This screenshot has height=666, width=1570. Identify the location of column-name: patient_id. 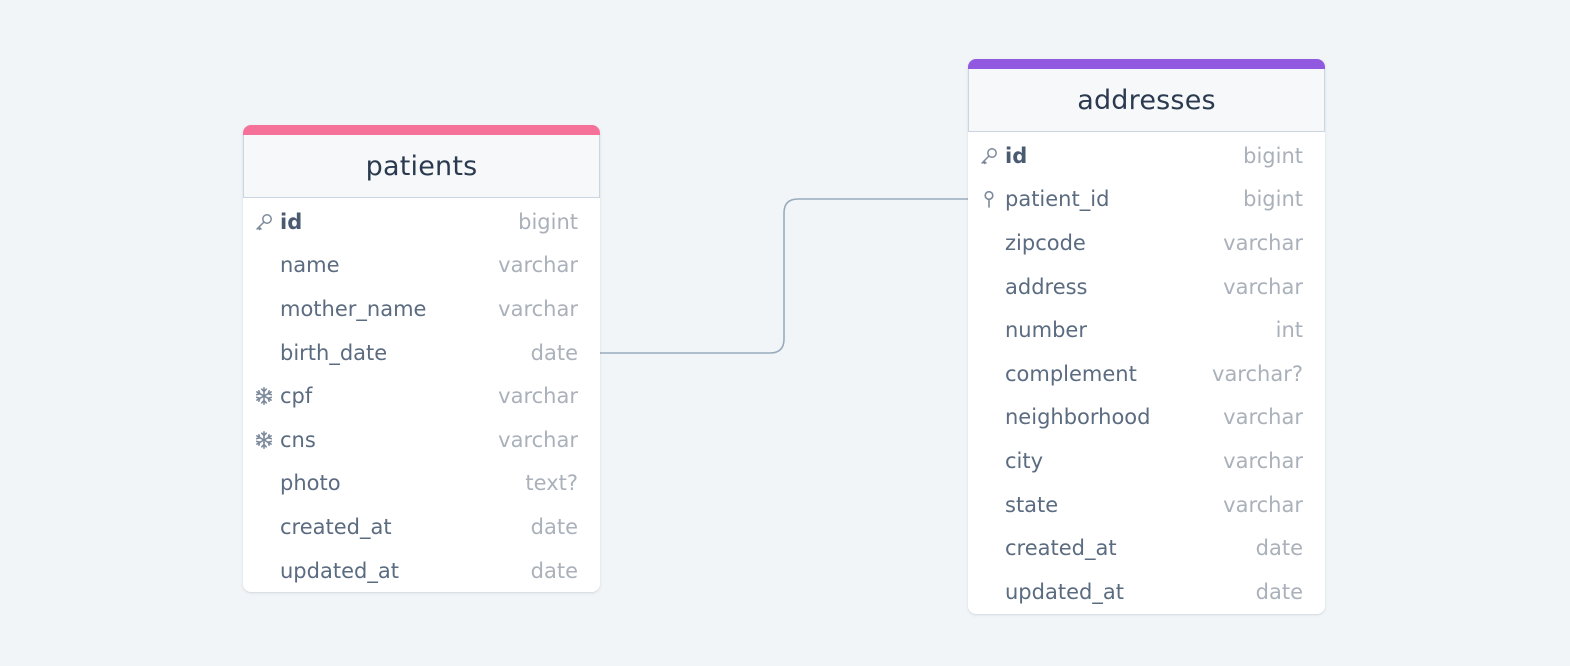
(1057, 199).